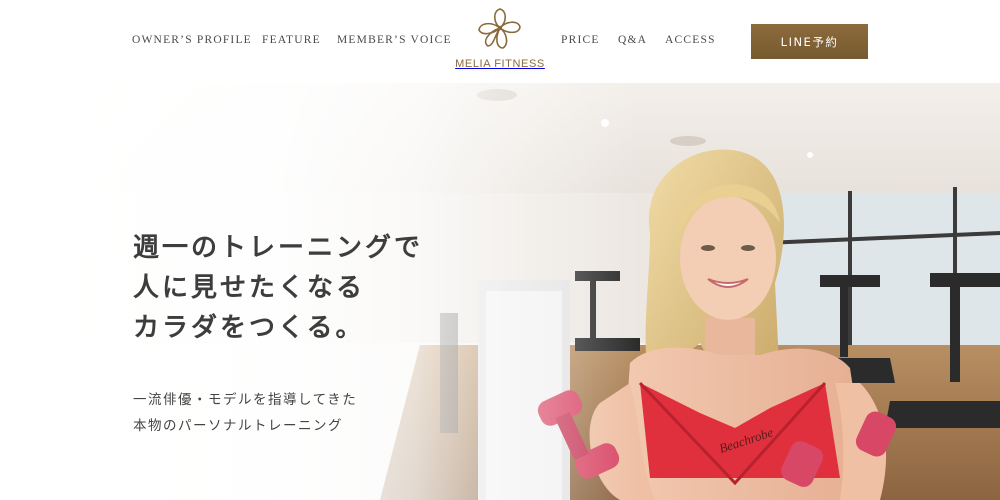 The width and height of the screenshot is (1000, 500). I want to click on nav-price: PRICE, so click(580, 40).